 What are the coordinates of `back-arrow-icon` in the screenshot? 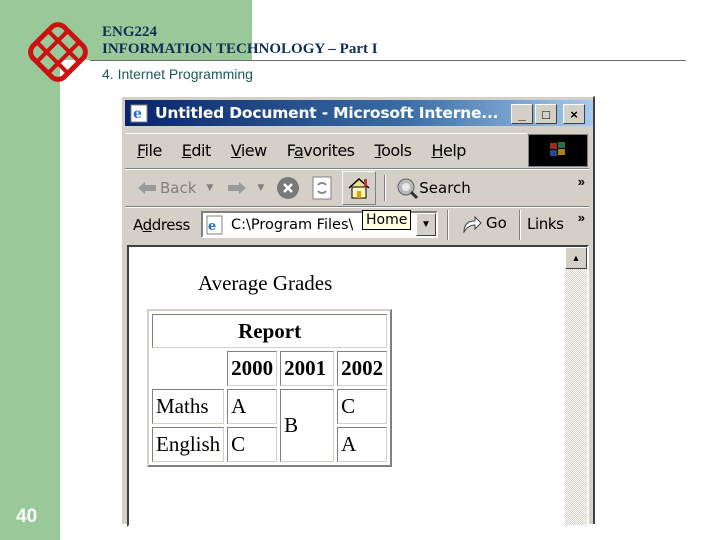 It's located at (147, 188).